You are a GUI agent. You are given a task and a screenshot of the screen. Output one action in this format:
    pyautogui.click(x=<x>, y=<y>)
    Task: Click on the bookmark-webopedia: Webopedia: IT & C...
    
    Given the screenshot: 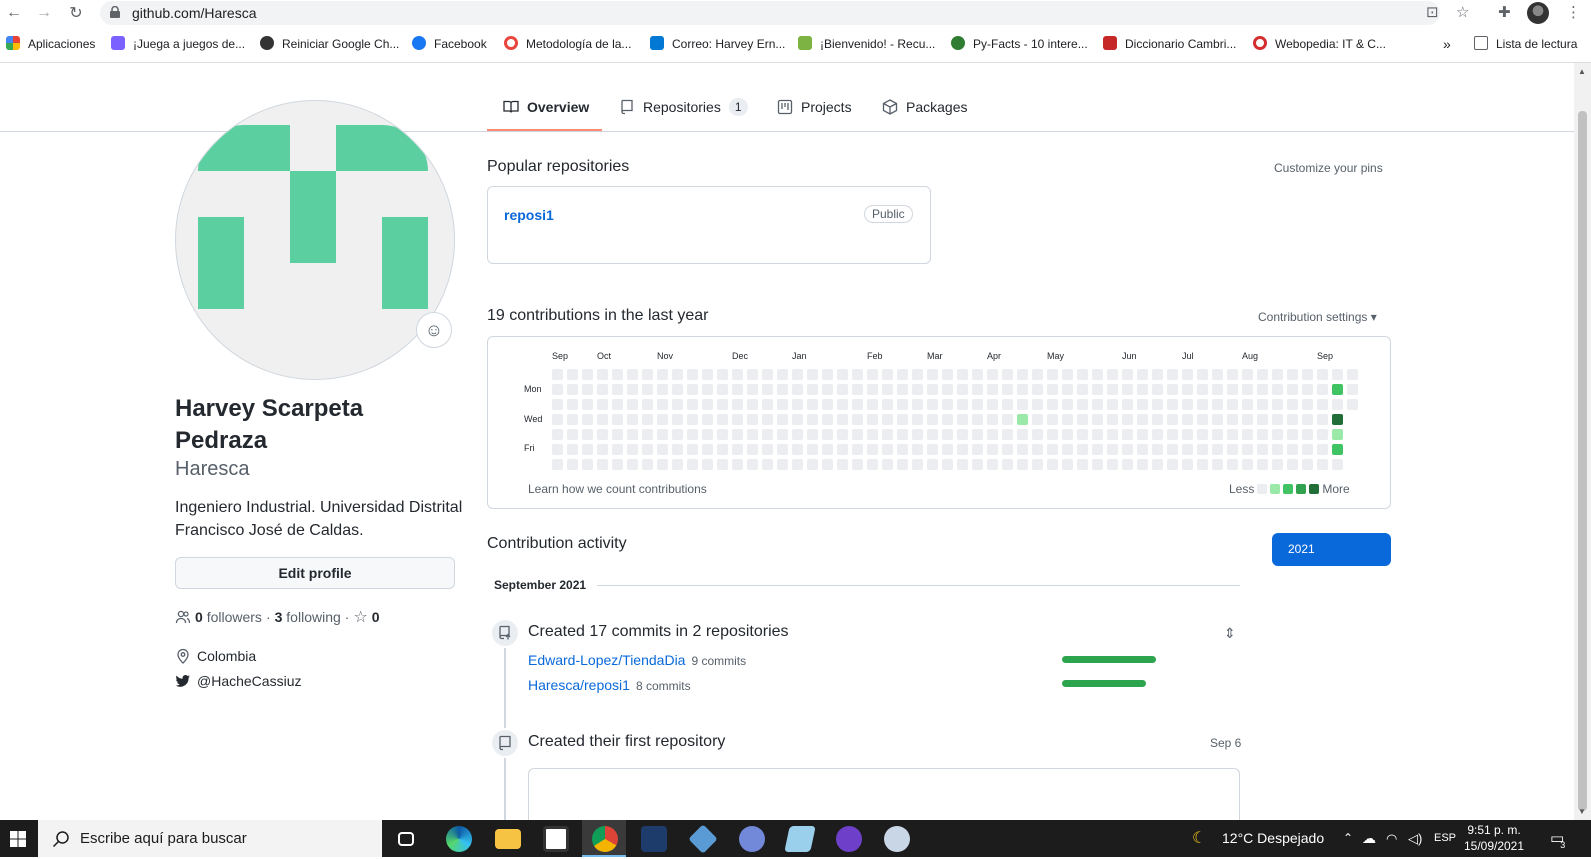 What is the action you would take?
    pyautogui.click(x=1319, y=44)
    